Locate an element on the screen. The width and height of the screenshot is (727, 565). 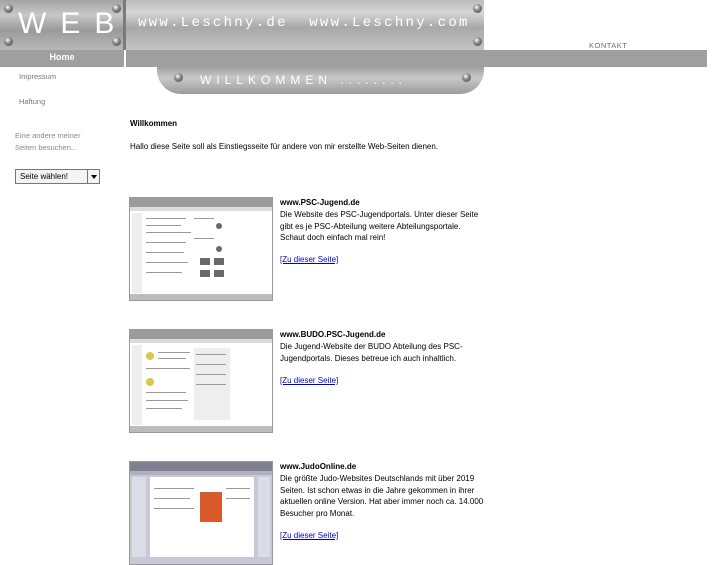
entry-link-judoonline: [Zu dieser Seite] is located at coordinates (309, 535).